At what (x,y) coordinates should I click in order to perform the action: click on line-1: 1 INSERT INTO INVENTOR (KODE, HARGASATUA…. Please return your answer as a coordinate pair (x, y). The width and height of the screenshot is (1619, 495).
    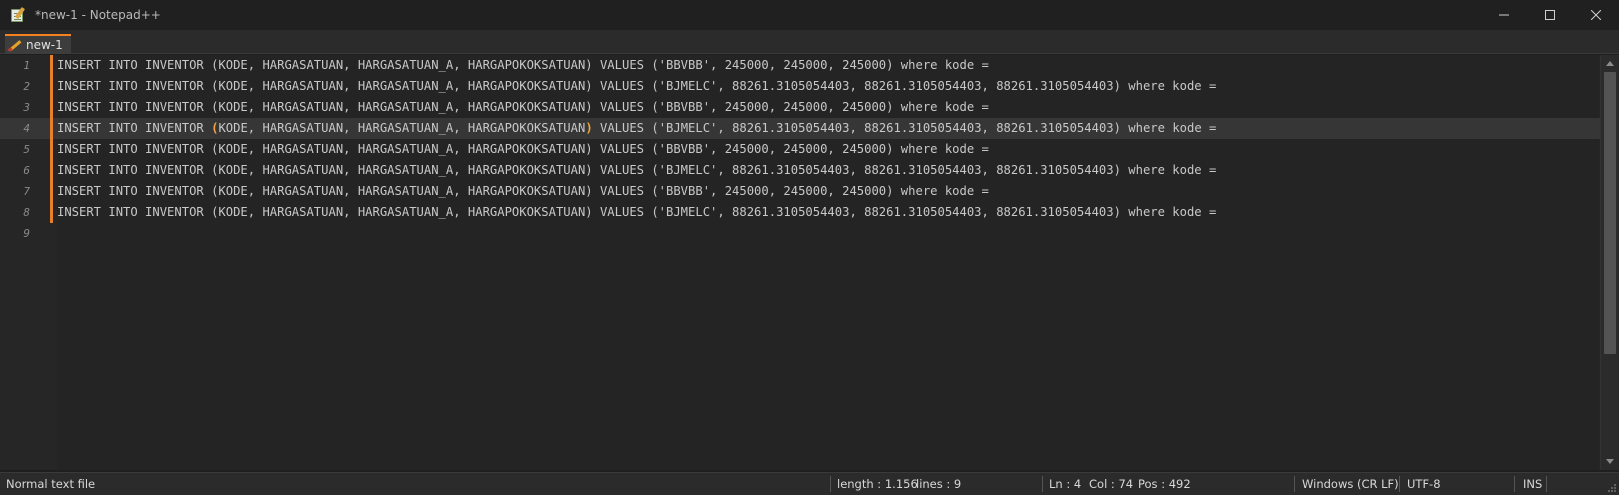
    Looking at the image, I should click on (809, 65).